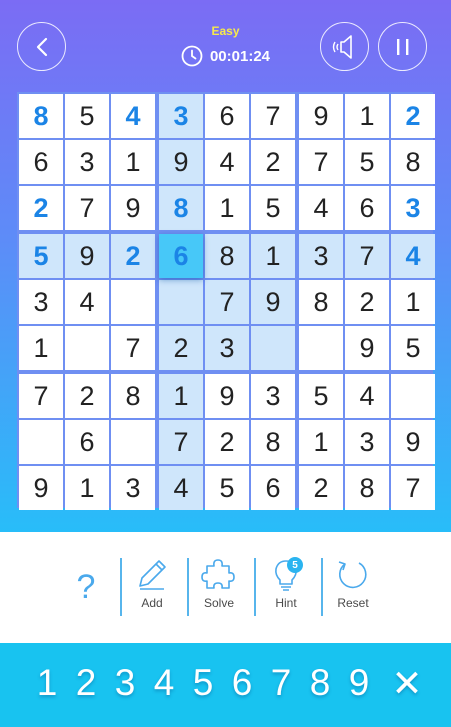  What do you see at coordinates (219, 591) in the screenshot?
I see `solve-button: Solve` at bounding box center [219, 591].